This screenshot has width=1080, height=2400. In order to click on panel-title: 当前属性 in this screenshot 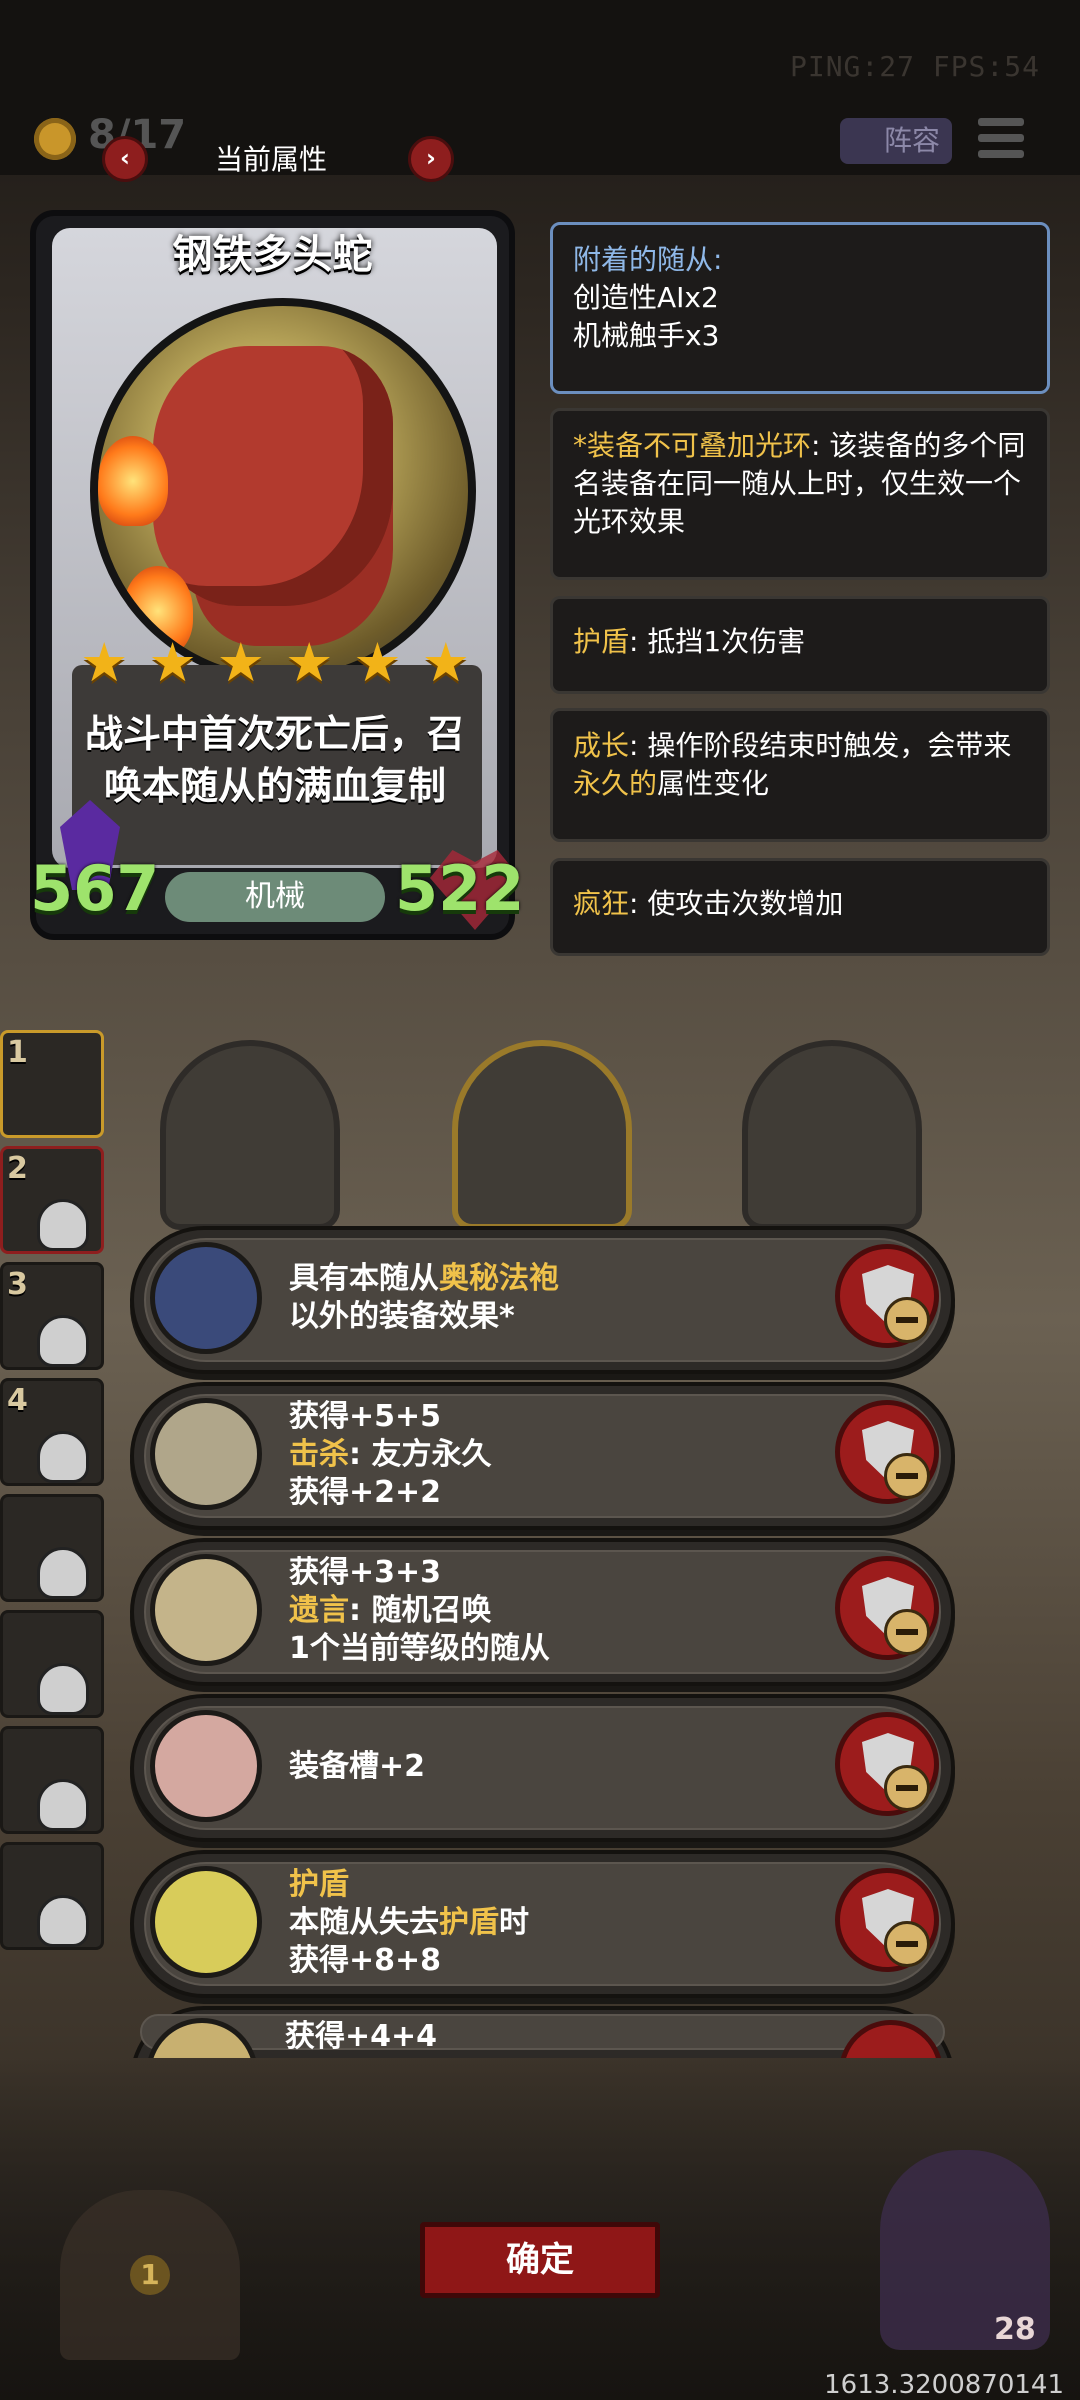, I will do `click(271, 159)`.